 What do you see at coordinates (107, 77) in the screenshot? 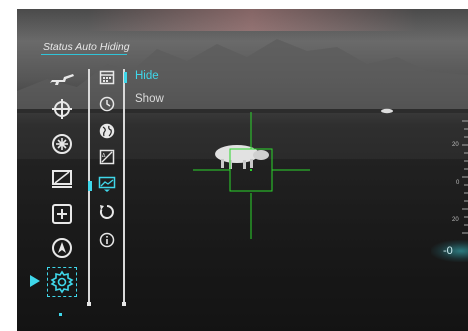
I see `calendar-icon` at bounding box center [107, 77].